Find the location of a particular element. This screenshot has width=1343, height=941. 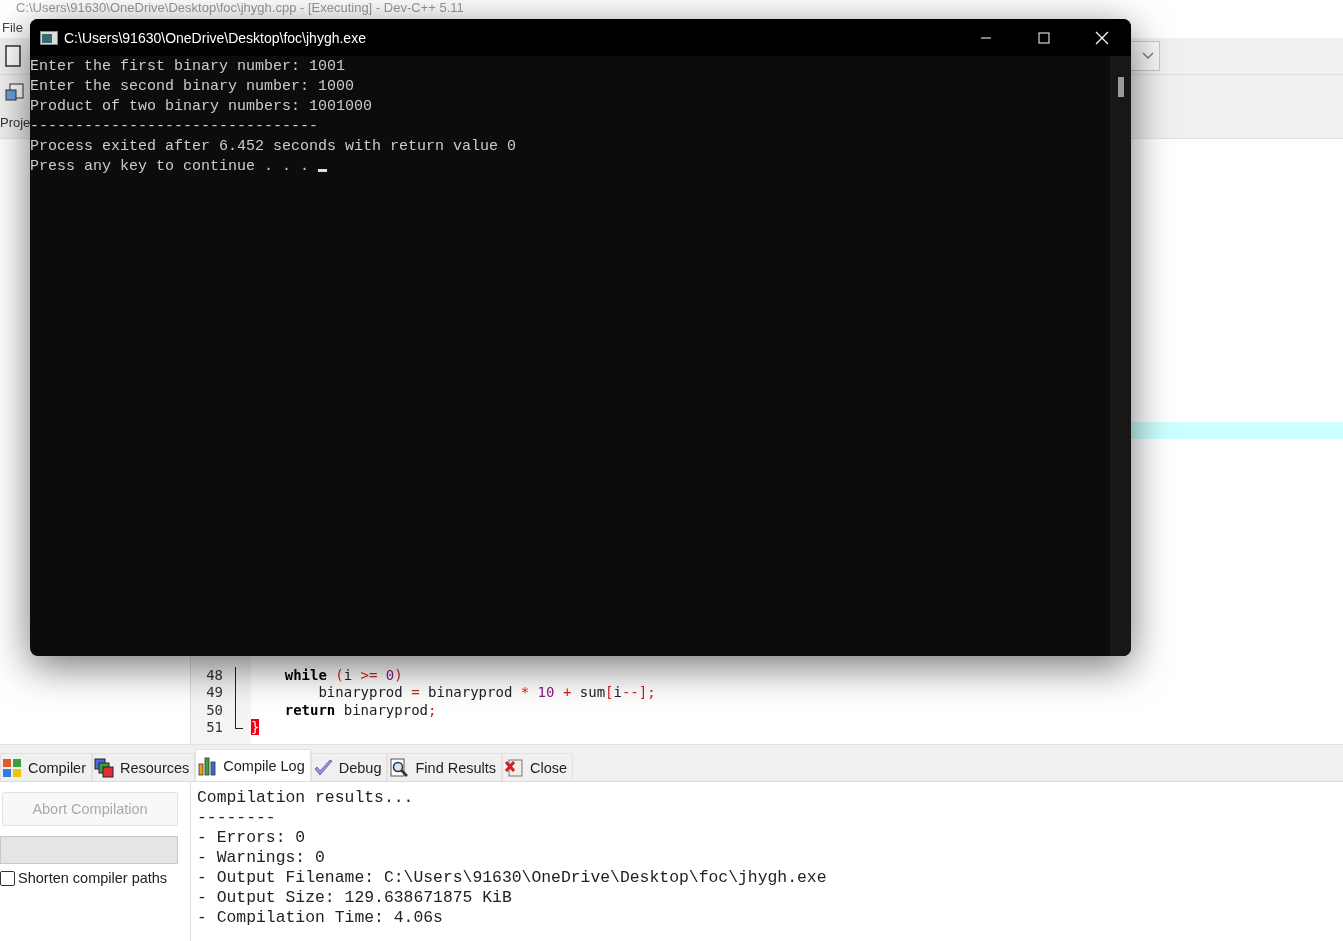

grid-icon is located at coordinates (12, 767).